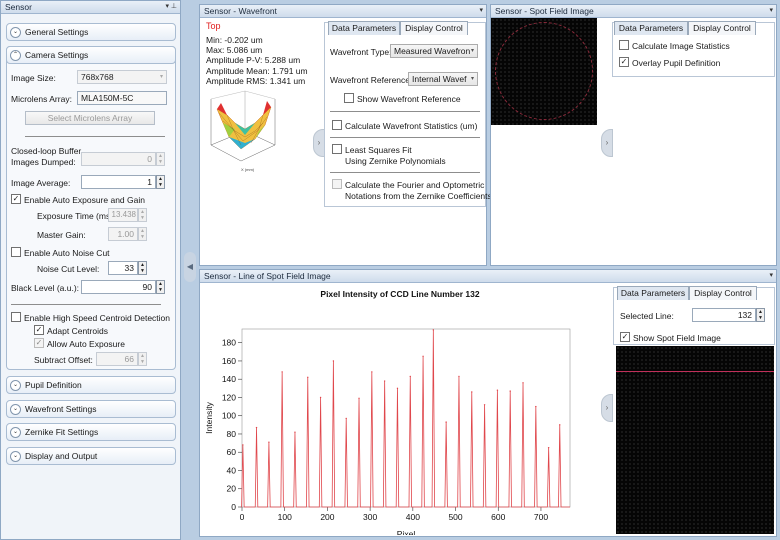 The width and height of the screenshot is (780, 540). Describe the element at coordinates (243, 130) in the screenshot. I see `wavefront-3d-plot: X (mm)` at that location.